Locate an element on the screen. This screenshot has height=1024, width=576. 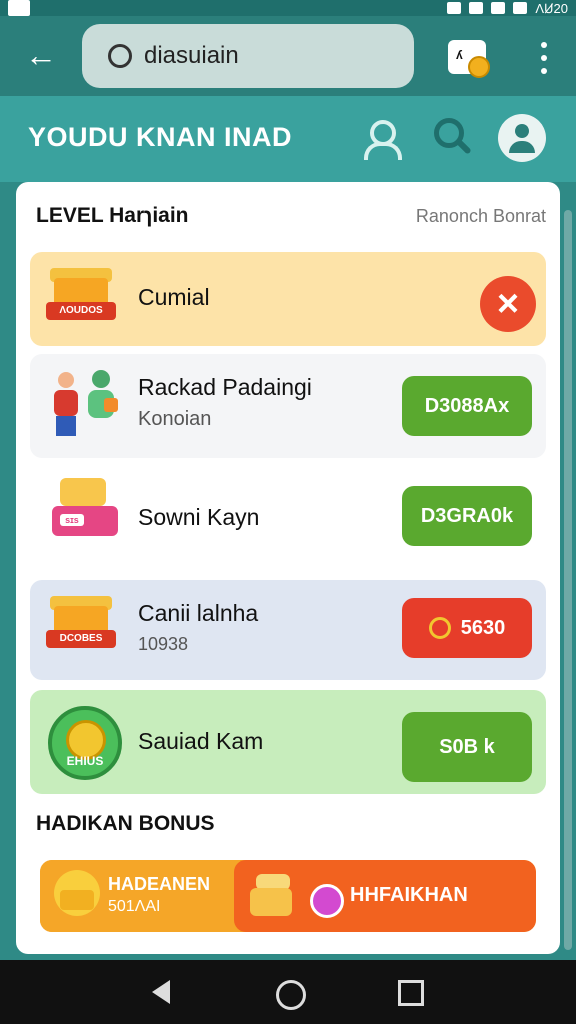
search-value: diasuiain is located at coordinates (191, 55).